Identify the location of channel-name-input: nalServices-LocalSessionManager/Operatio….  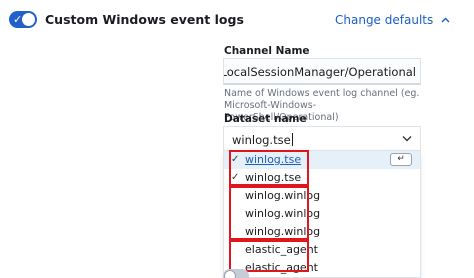
(322, 71).